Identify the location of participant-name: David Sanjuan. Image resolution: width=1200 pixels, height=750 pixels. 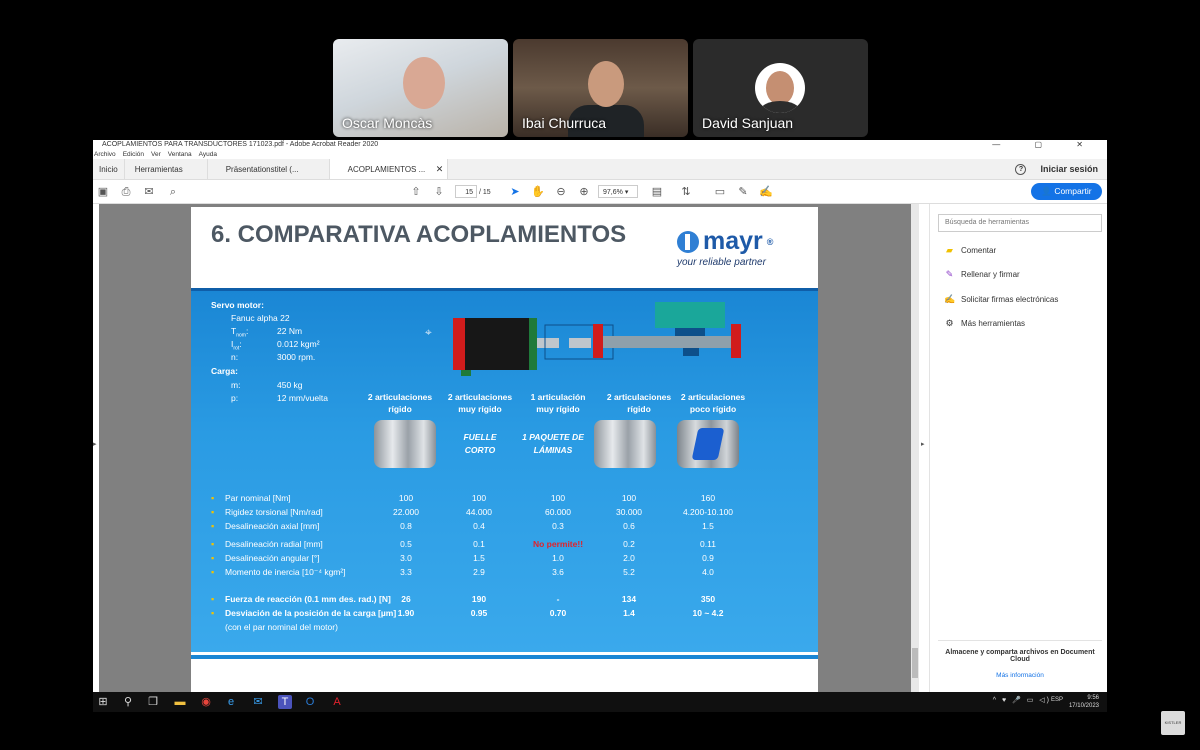
(748, 123).